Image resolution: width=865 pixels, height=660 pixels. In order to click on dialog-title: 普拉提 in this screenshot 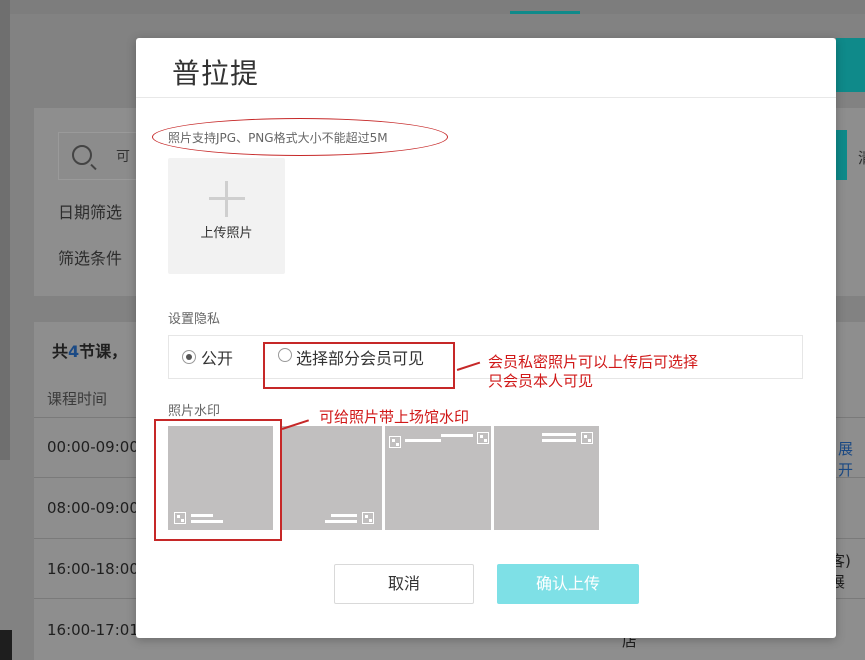, I will do `click(216, 73)`.